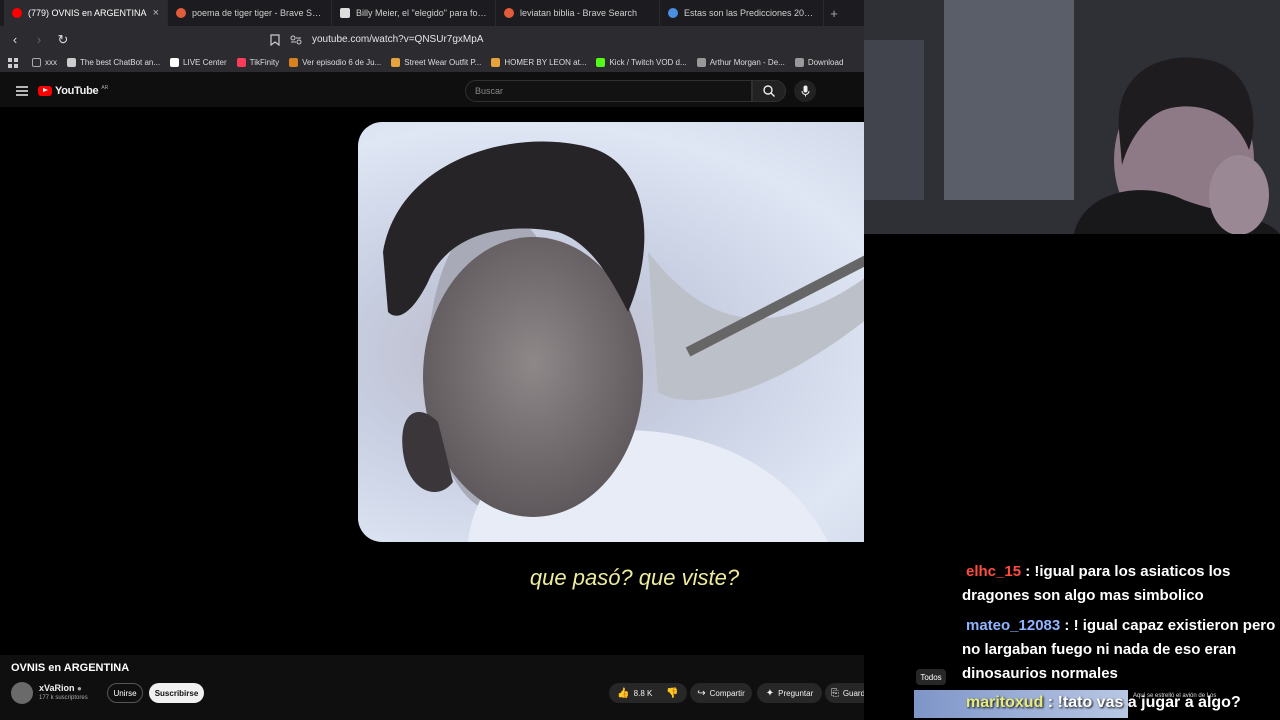 The width and height of the screenshot is (1280, 720). I want to click on like-dislike-group: 👍 8.8 K 👎, so click(648, 693).